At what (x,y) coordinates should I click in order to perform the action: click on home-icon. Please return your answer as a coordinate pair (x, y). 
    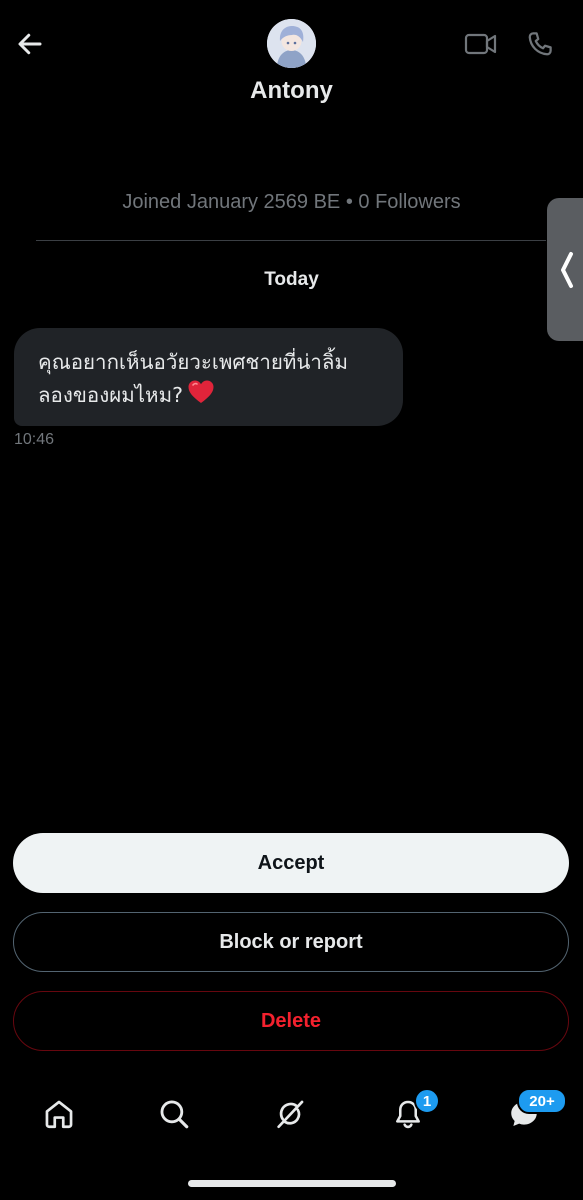
    Looking at the image, I should click on (59, 1114).